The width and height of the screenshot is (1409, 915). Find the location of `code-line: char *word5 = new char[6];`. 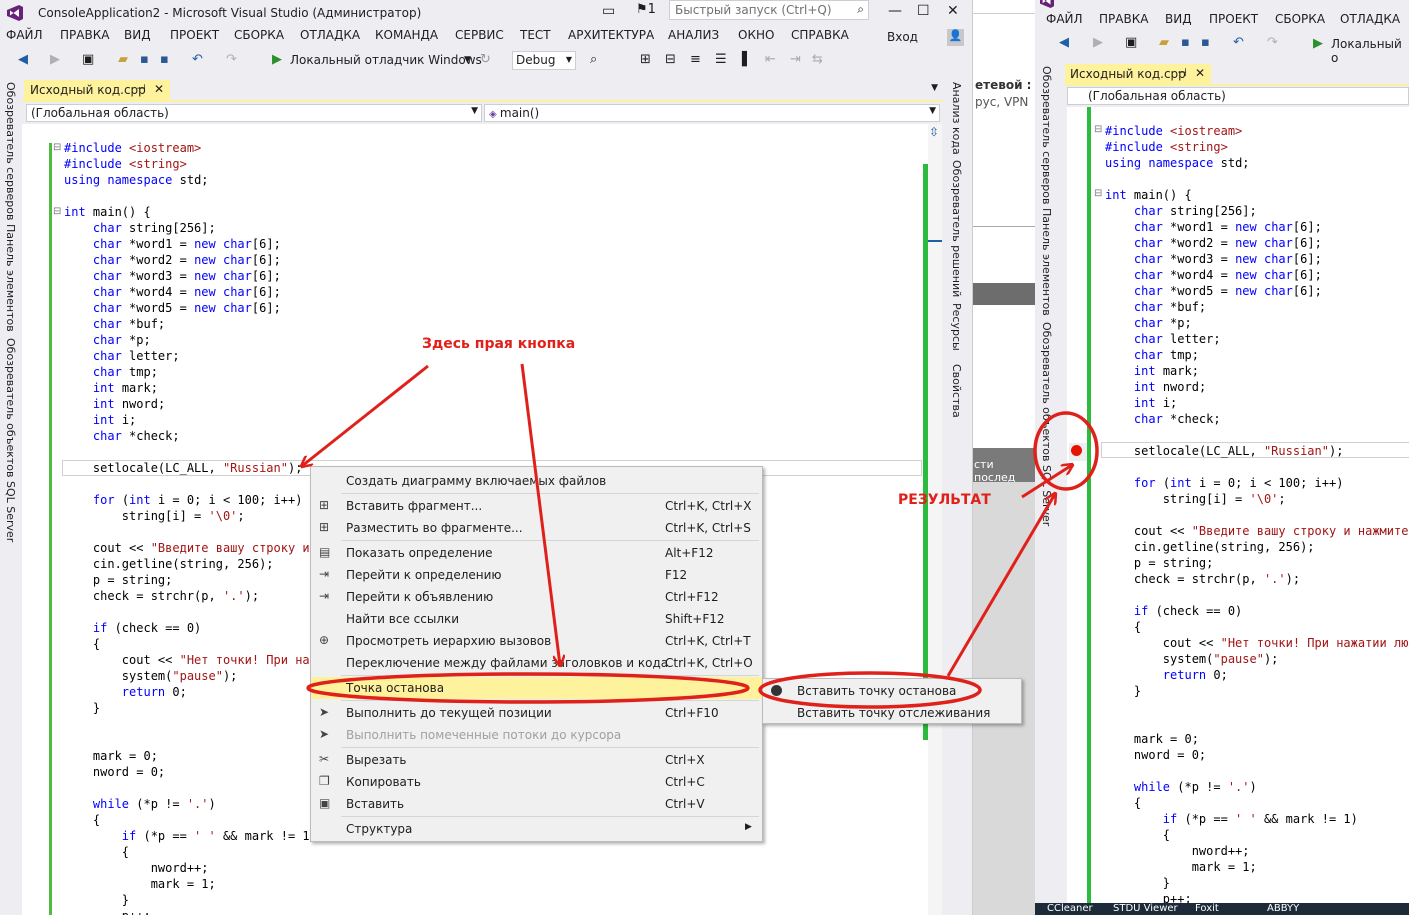

code-line: char *word5 = new char[6]; is located at coordinates (1256, 291).